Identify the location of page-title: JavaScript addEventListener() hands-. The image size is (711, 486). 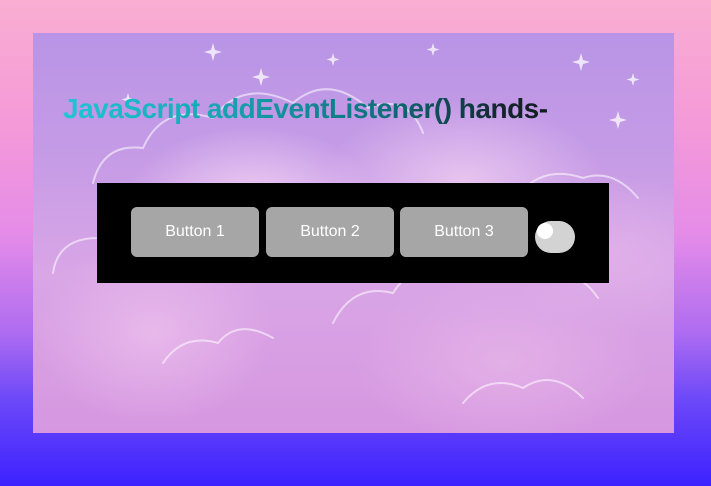
(305, 108).